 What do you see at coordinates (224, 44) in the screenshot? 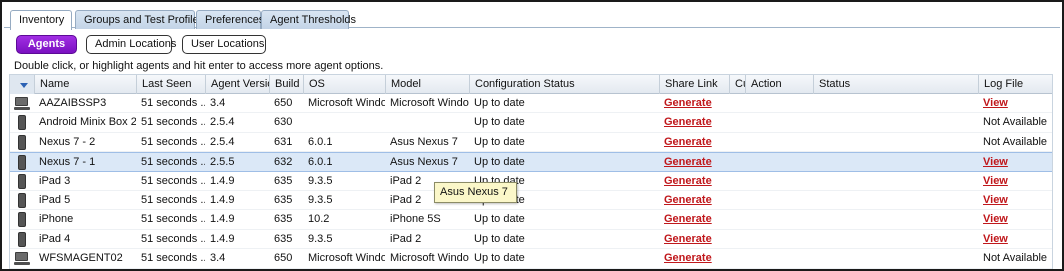
I see `user-locations-toggle-button: User Locations` at bounding box center [224, 44].